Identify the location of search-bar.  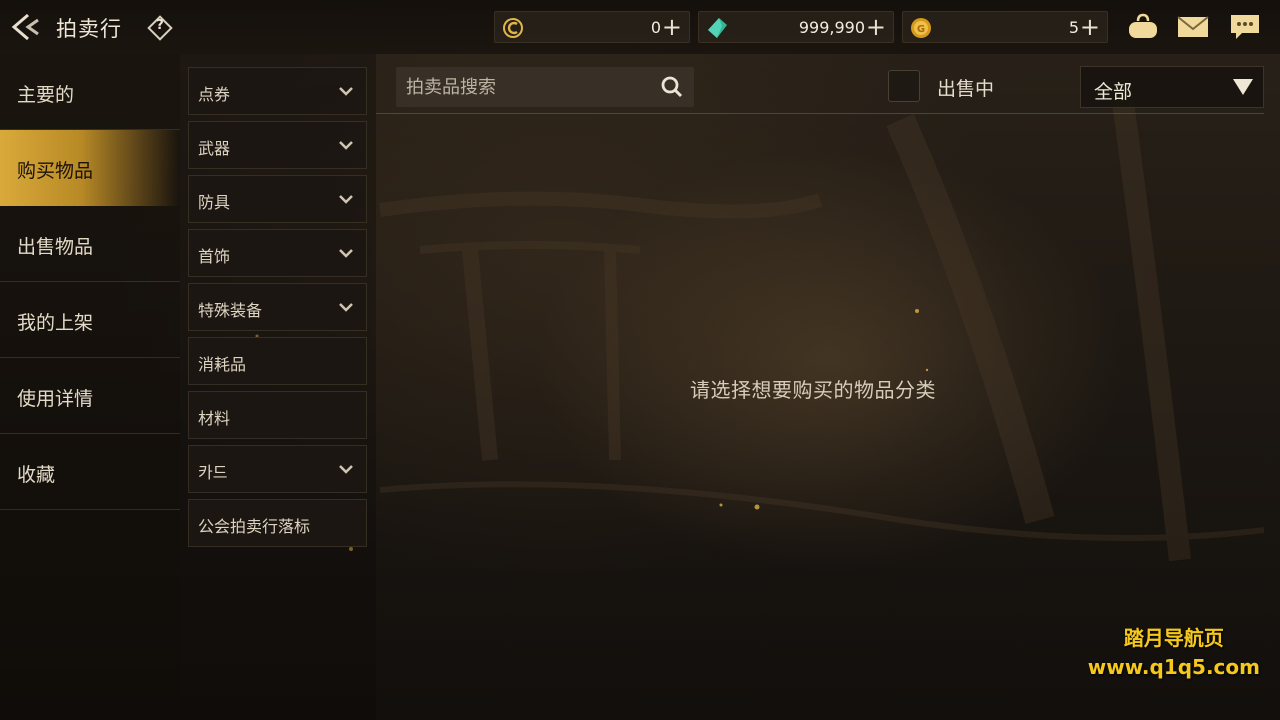
(545, 87).